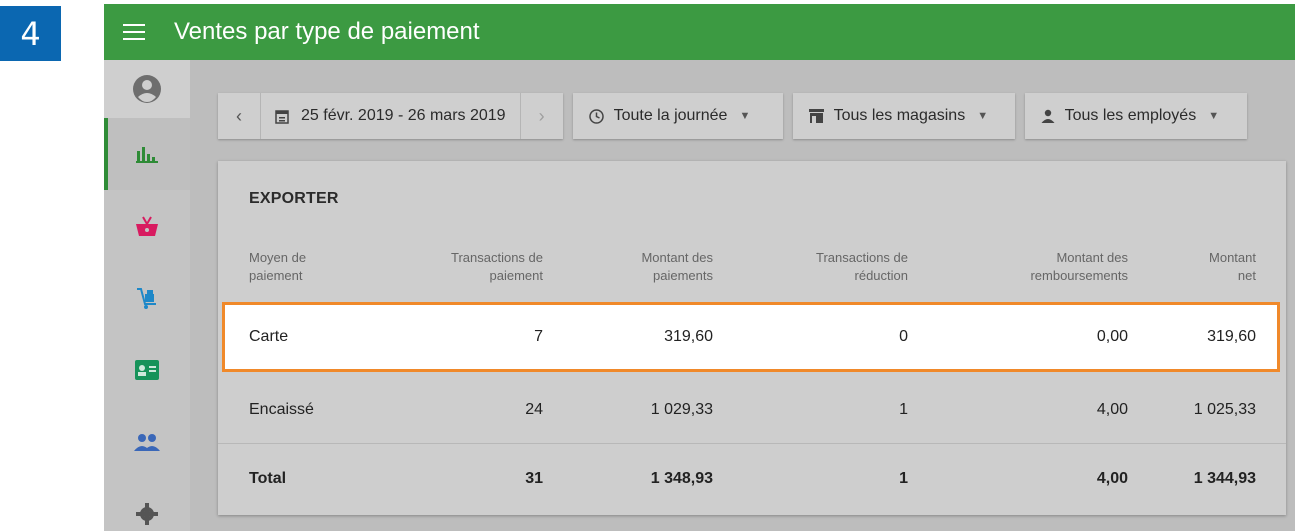 This screenshot has width=1301, height=531. What do you see at coordinates (327, 31) in the screenshot?
I see `page-title: Ventes par type de paiement` at bounding box center [327, 31].